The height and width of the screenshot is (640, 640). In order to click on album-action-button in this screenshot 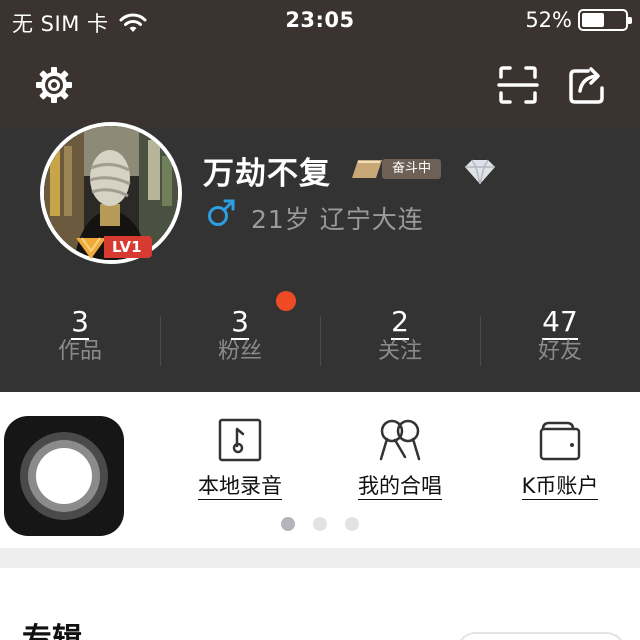, I will do `click(541, 636)`.